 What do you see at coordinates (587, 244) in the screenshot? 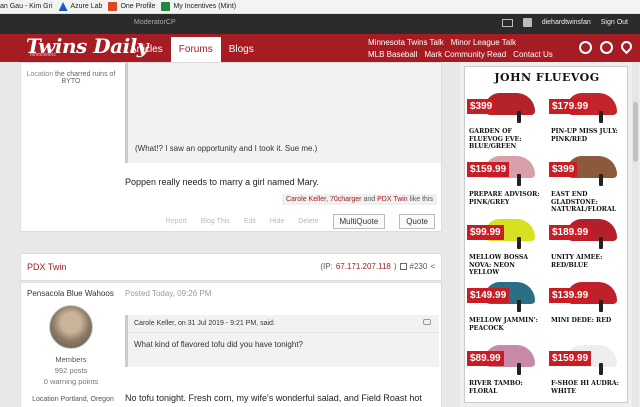
I see `ad-product: $189.99 Unity Aimee: Red/Blue` at bounding box center [587, 244].